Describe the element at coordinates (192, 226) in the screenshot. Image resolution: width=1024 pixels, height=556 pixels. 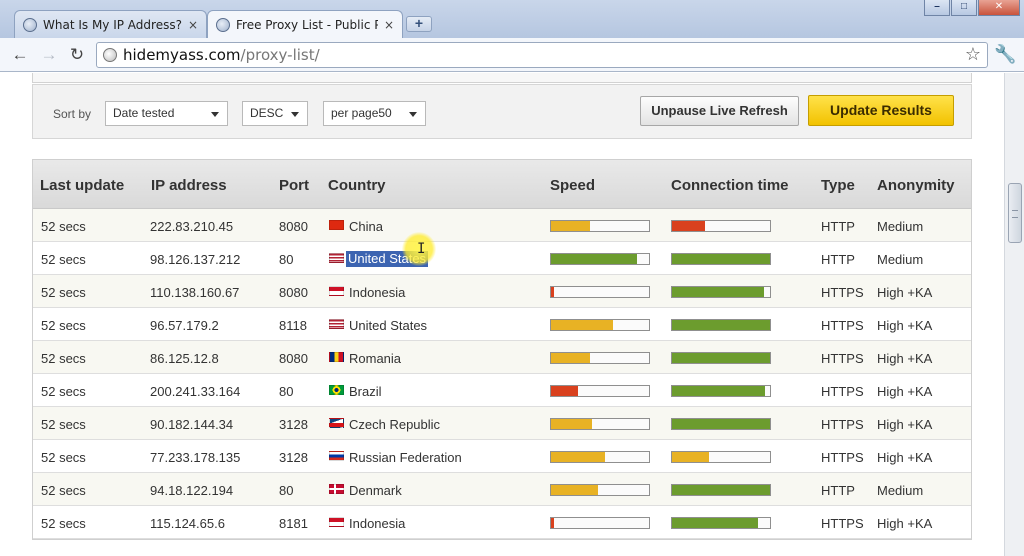
I see `cell-ip-address: 222.83.210.45` at that location.